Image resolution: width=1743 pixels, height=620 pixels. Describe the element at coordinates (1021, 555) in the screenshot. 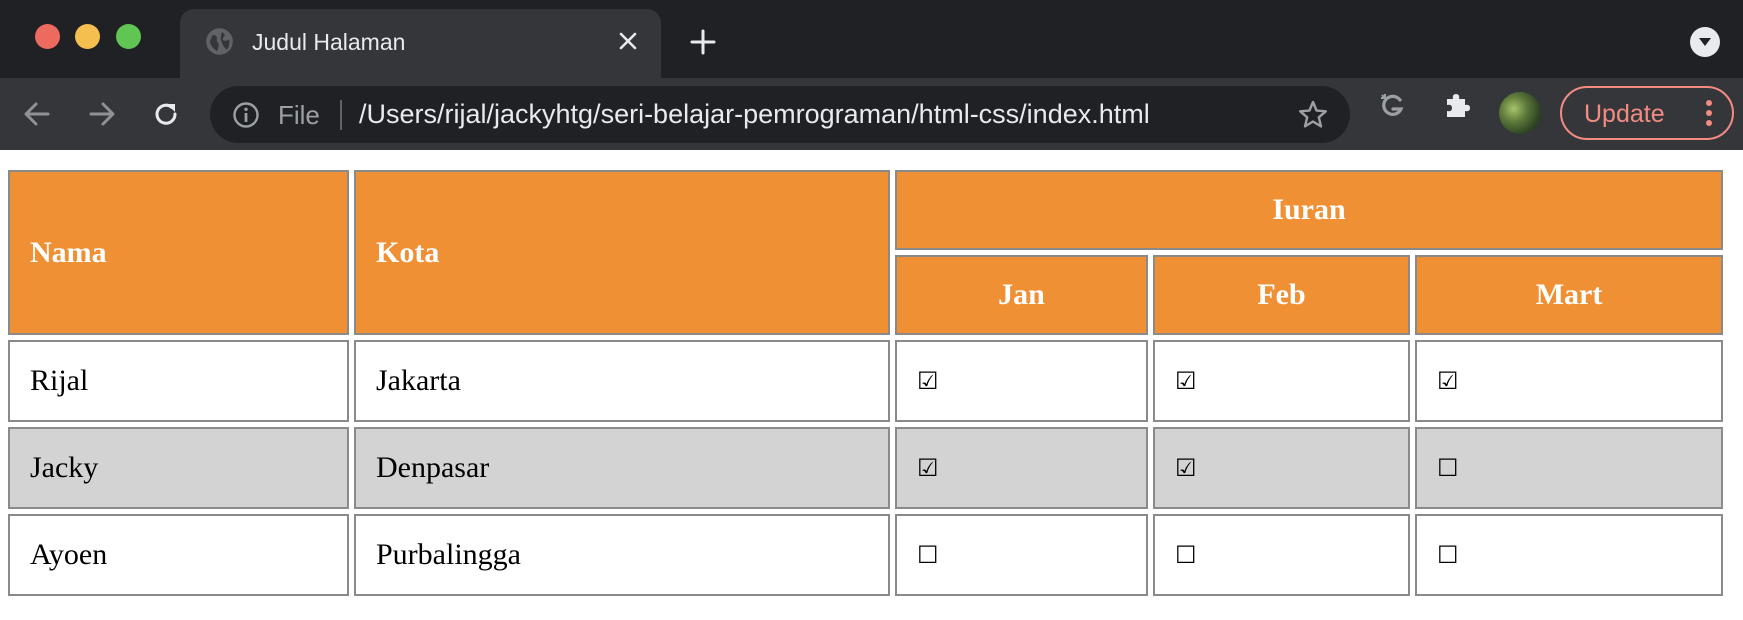

I see `cell-check-jan: ☐` at that location.